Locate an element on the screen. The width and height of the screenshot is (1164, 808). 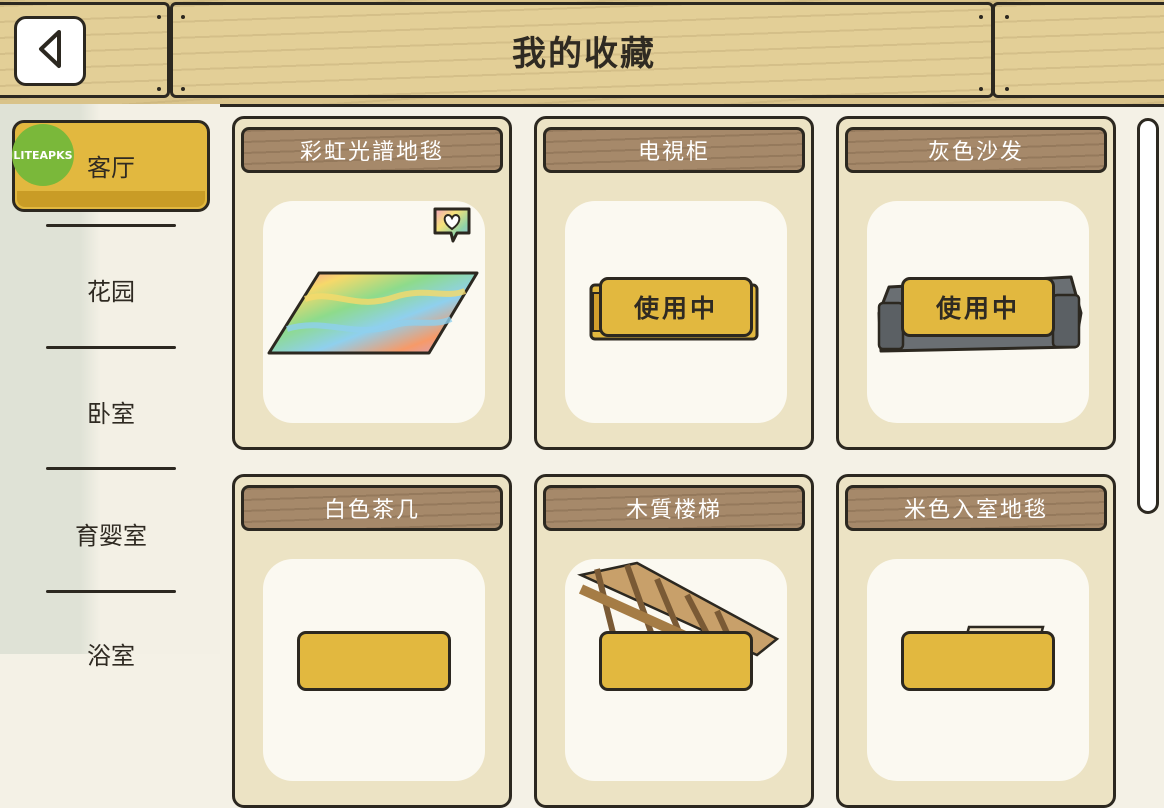
sidebar-item-garden: 花园 is located at coordinates (111, 289).